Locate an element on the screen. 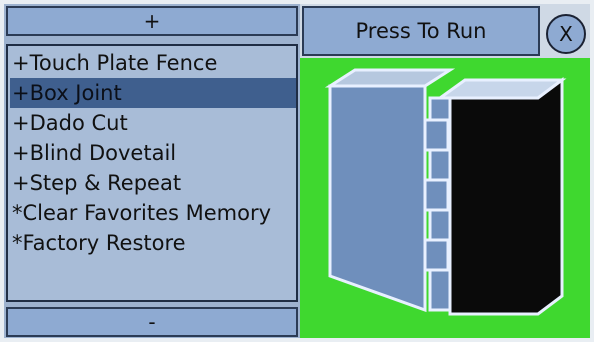 This screenshot has height=342, width=594. press-to-run-button: Press To Run is located at coordinates (421, 31).